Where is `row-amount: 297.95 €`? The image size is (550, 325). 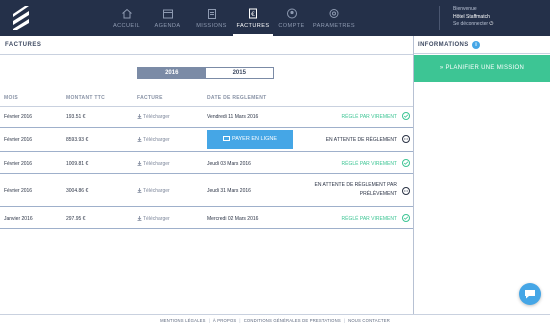 row-amount: 297.95 € is located at coordinates (76, 219).